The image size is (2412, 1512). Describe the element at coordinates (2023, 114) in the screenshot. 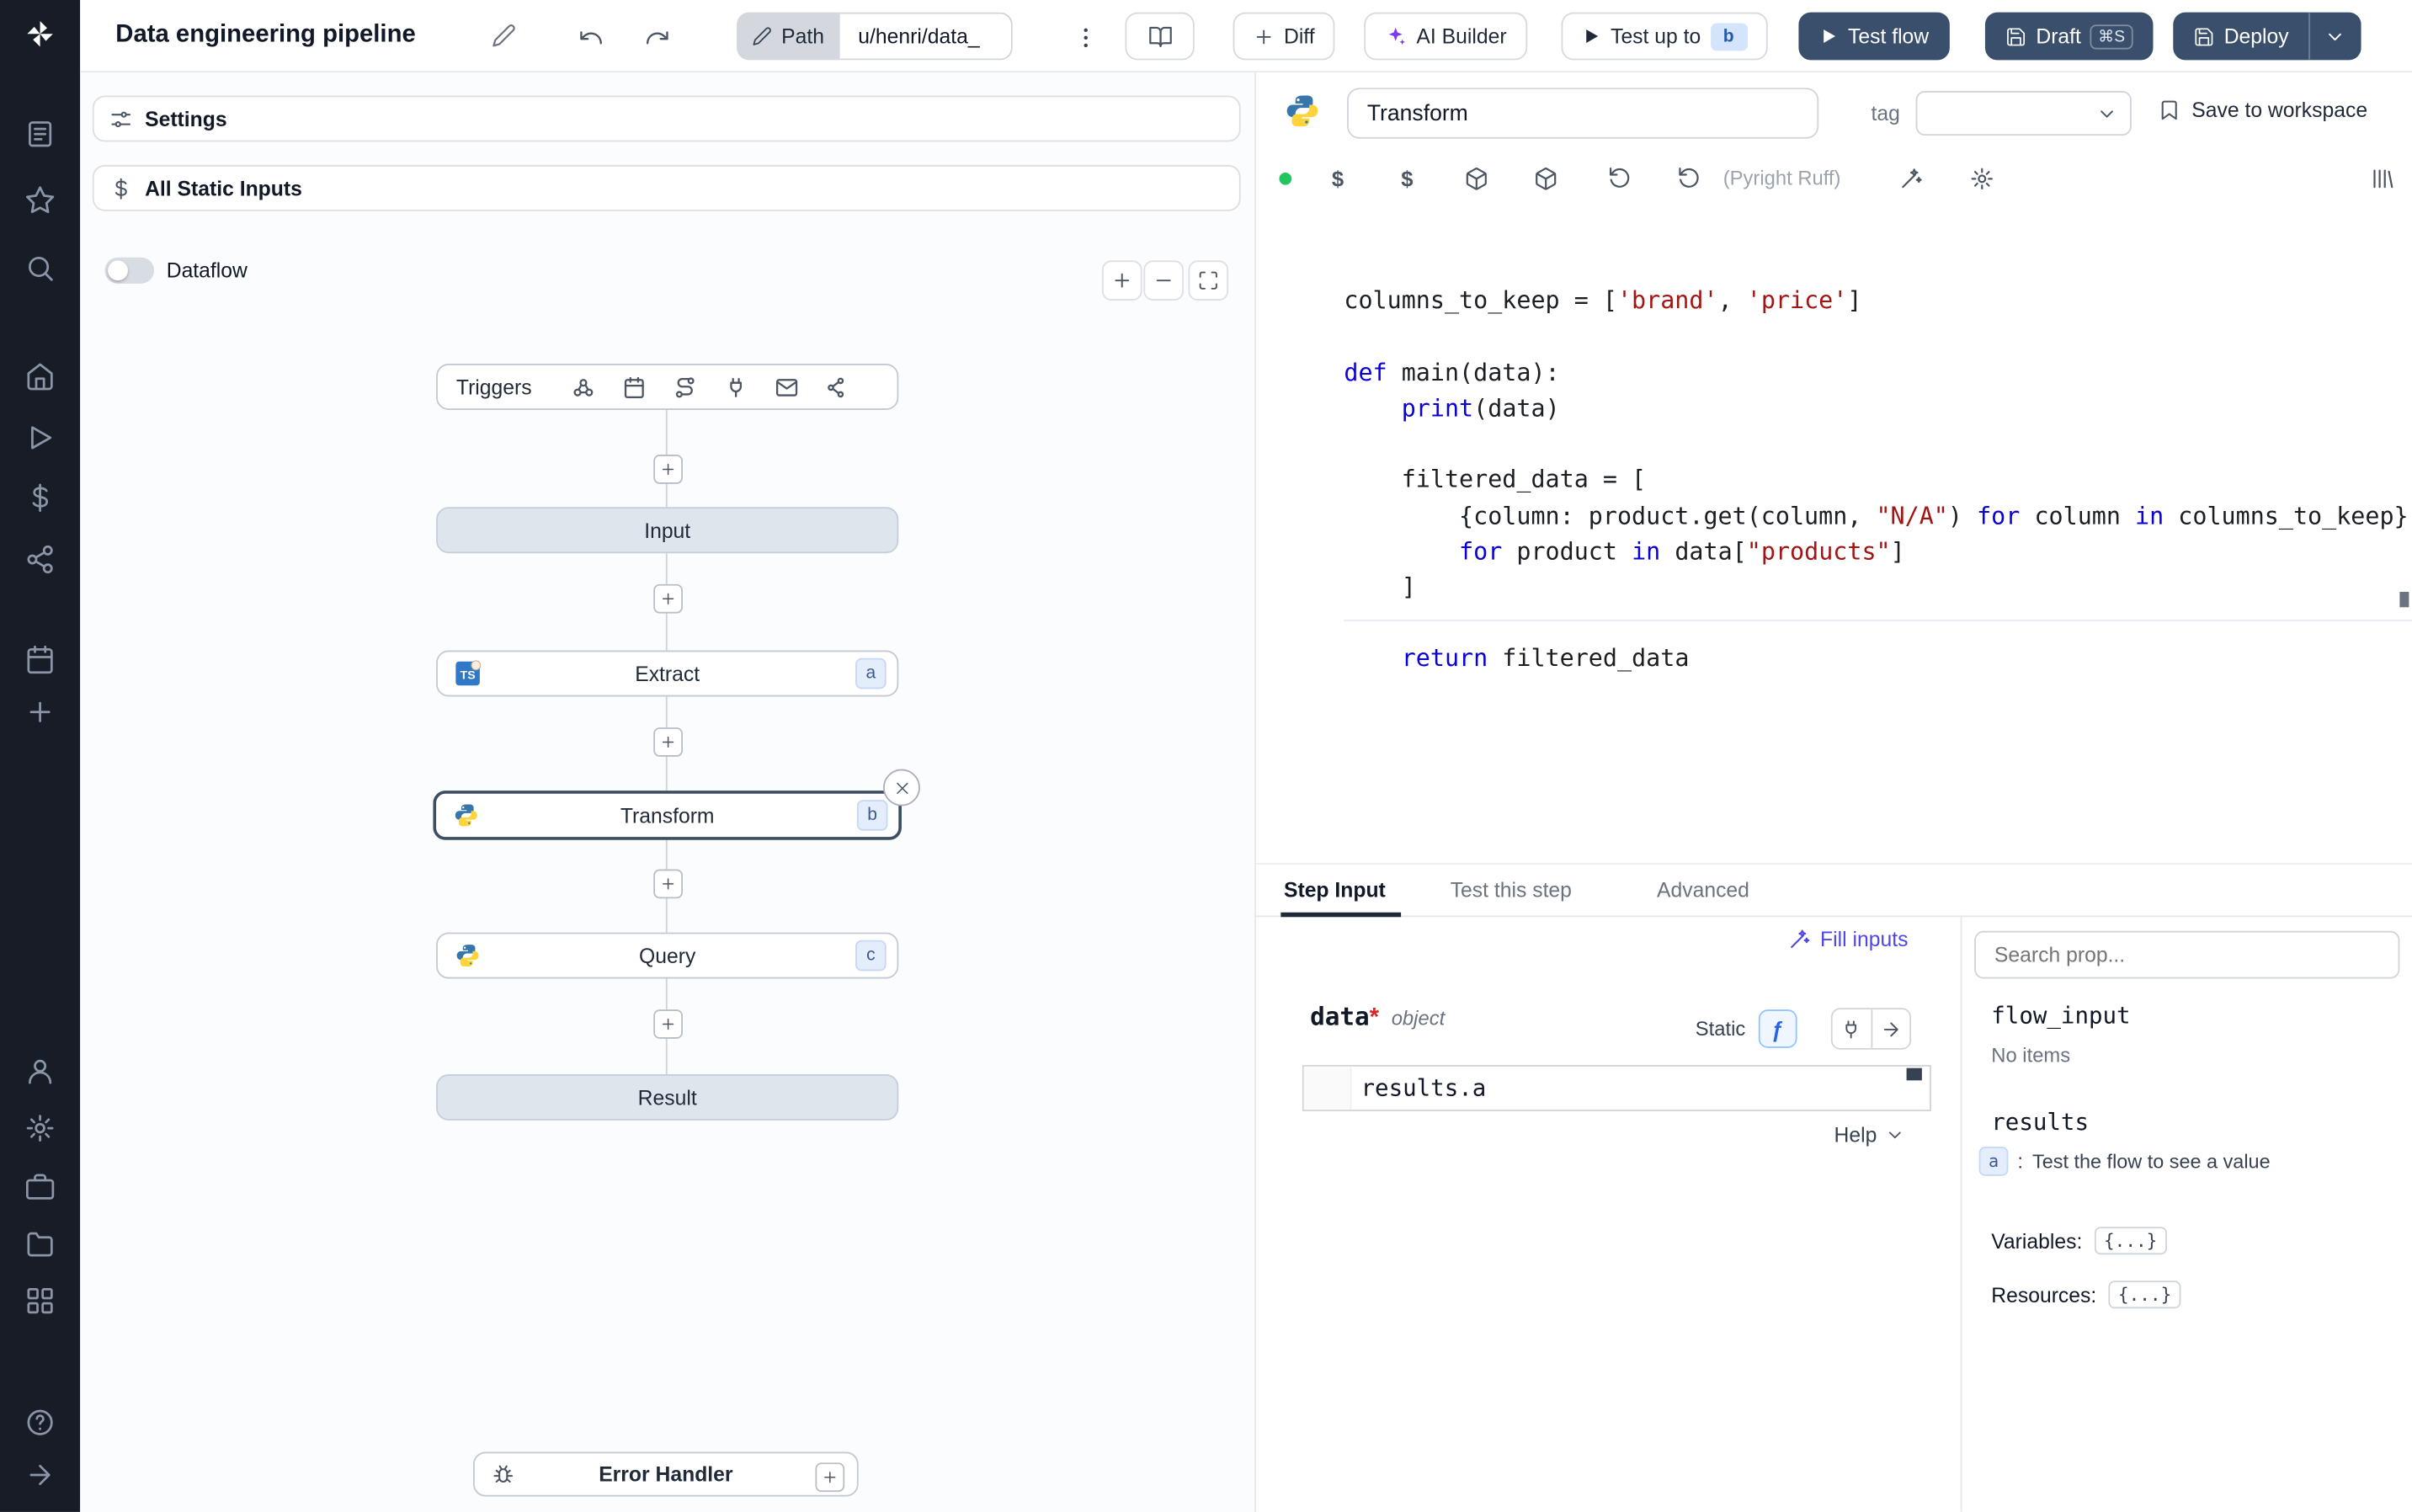

I see `tag-select` at that location.